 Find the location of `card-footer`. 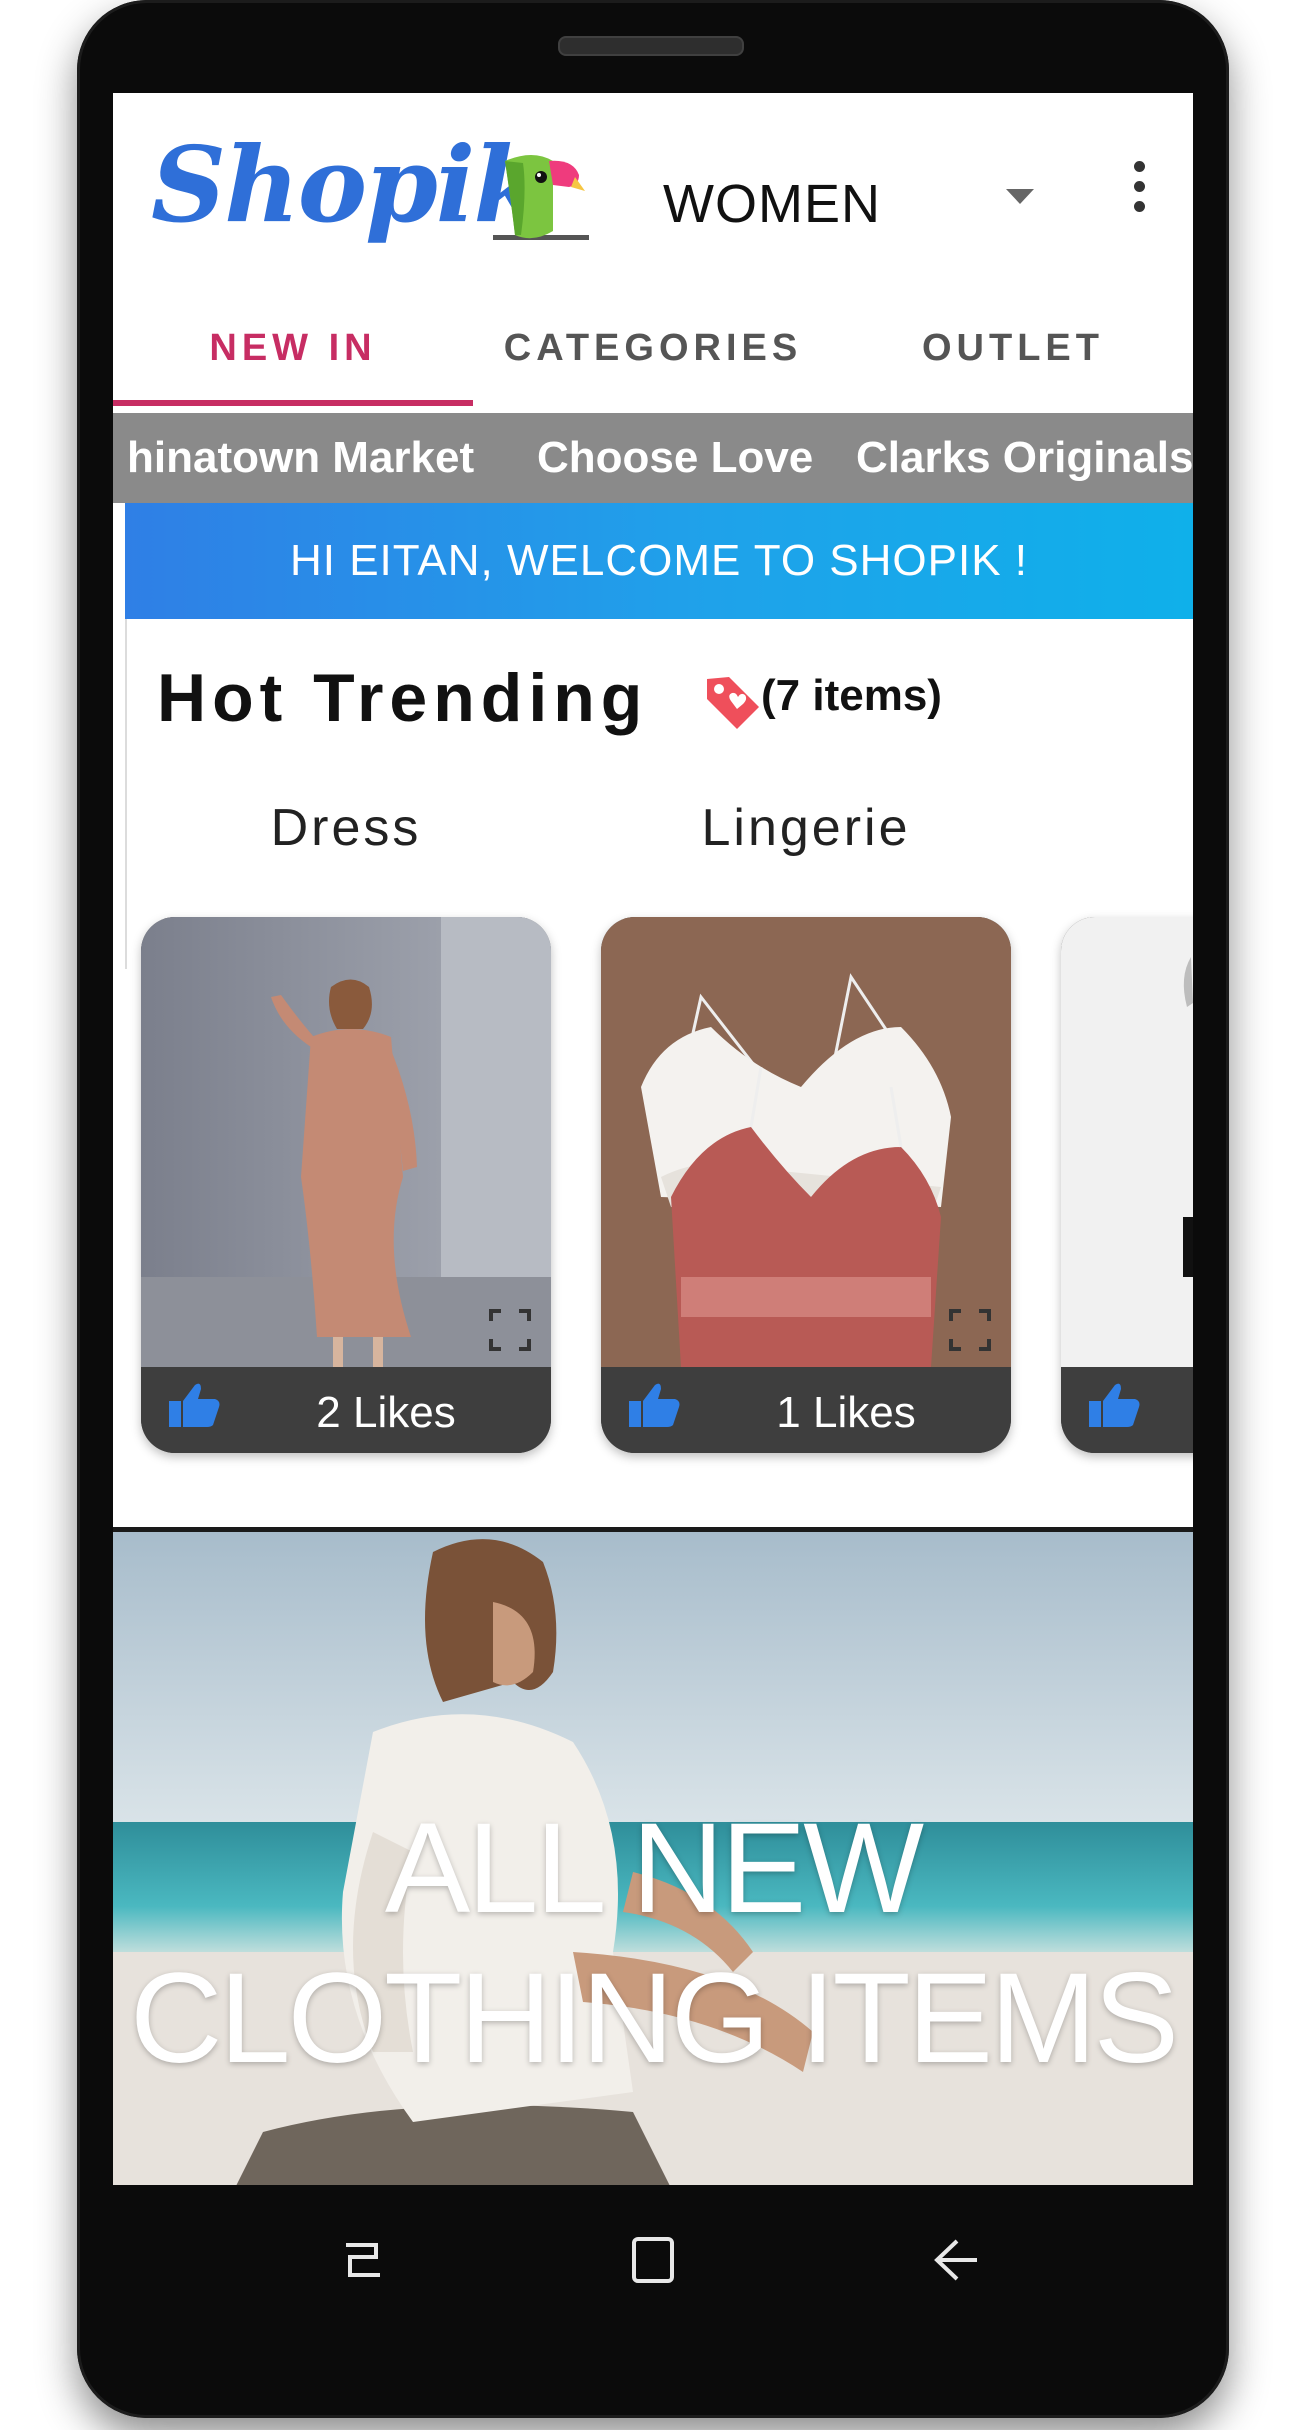

card-footer is located at coordinates (1127, 1410).